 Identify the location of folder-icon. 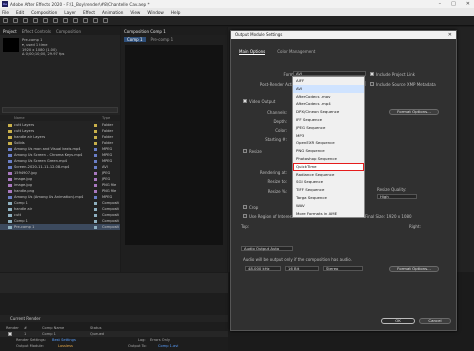
(10, 125).